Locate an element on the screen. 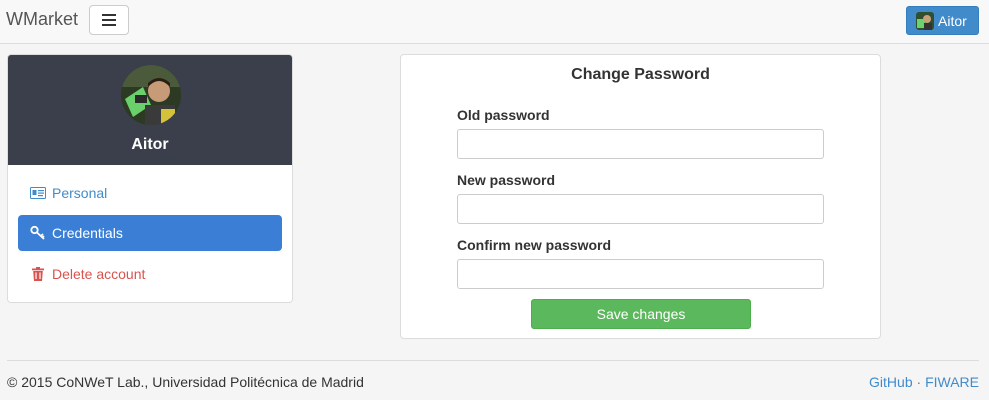 This screenshot has height=400, width=989. hamburger-icon is located at coordinates (109, 20).